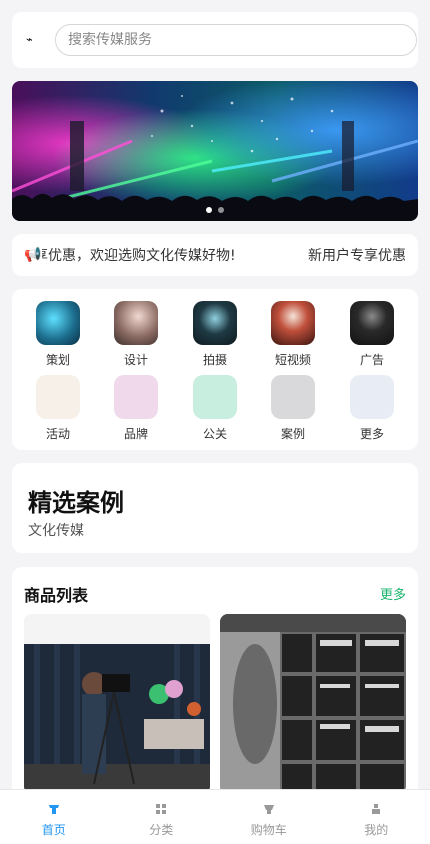 This screenshot has width=430, height=844. I want to click on category-label: 更多, so click(371, 434).